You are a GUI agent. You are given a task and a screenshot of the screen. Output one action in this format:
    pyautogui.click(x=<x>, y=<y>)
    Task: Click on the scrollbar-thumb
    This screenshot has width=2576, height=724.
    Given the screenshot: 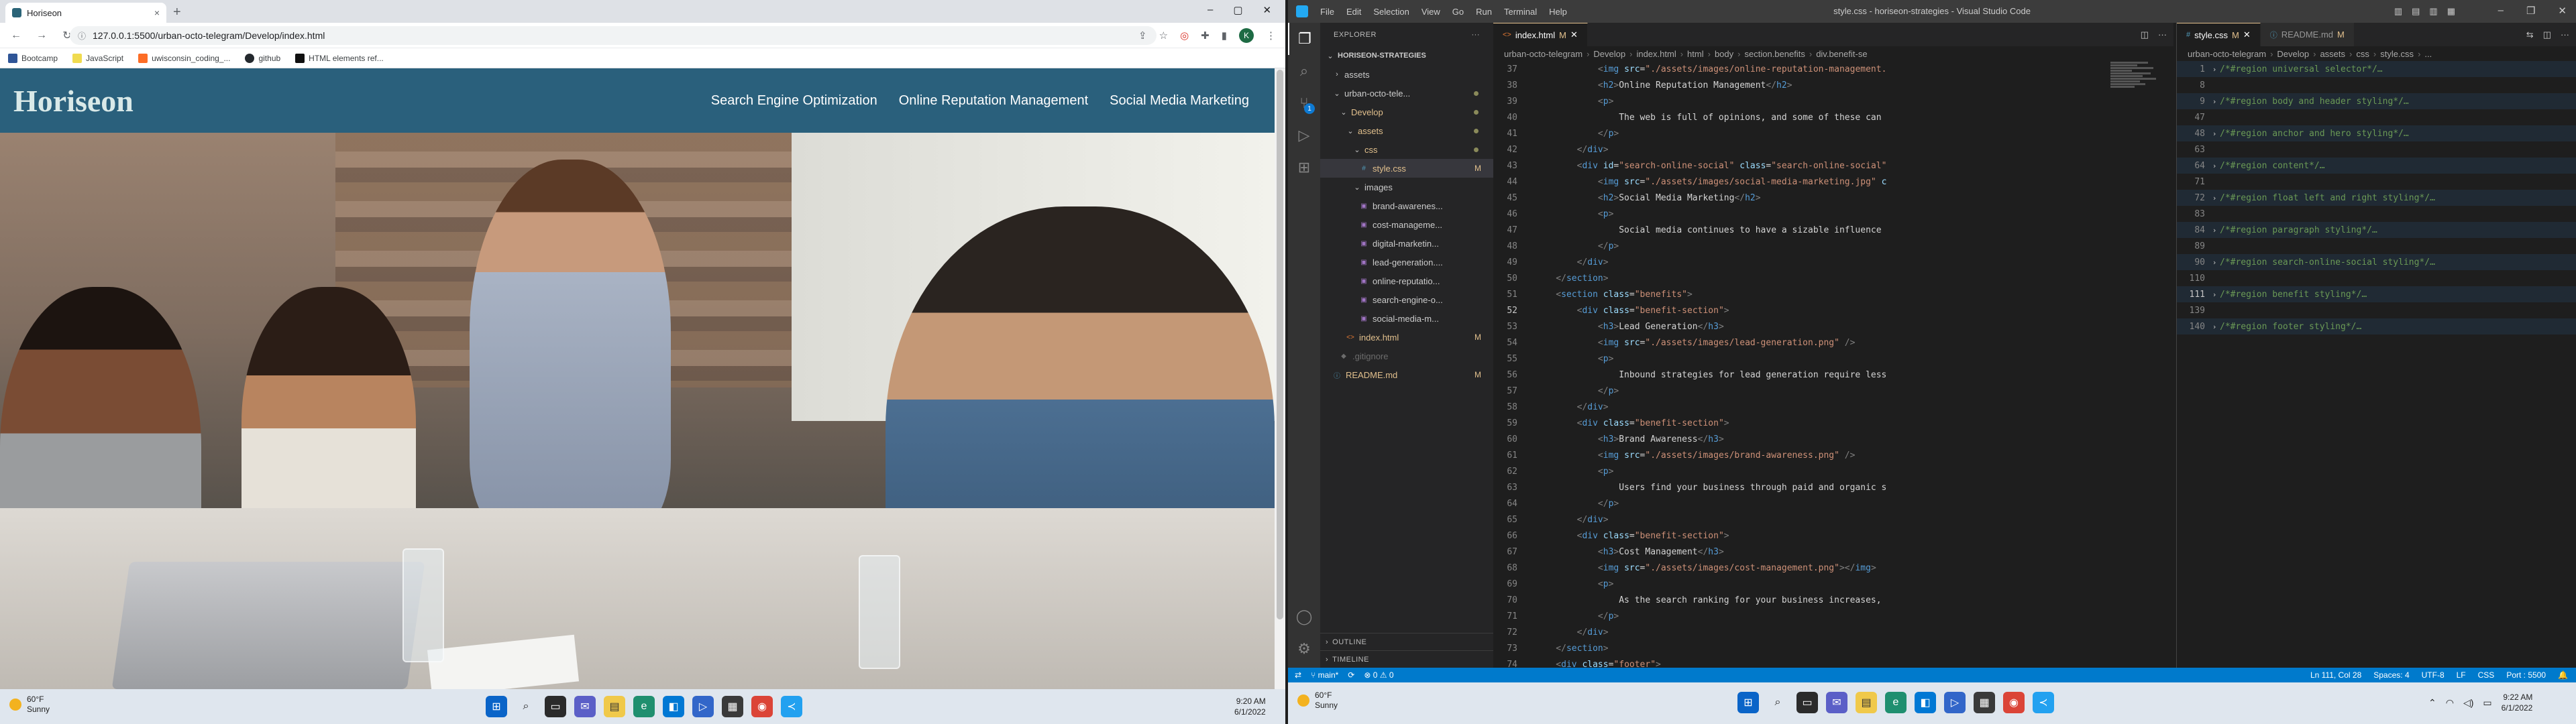 What is the action you would take?
    pyautogui.click(x=1280, y=344)
    